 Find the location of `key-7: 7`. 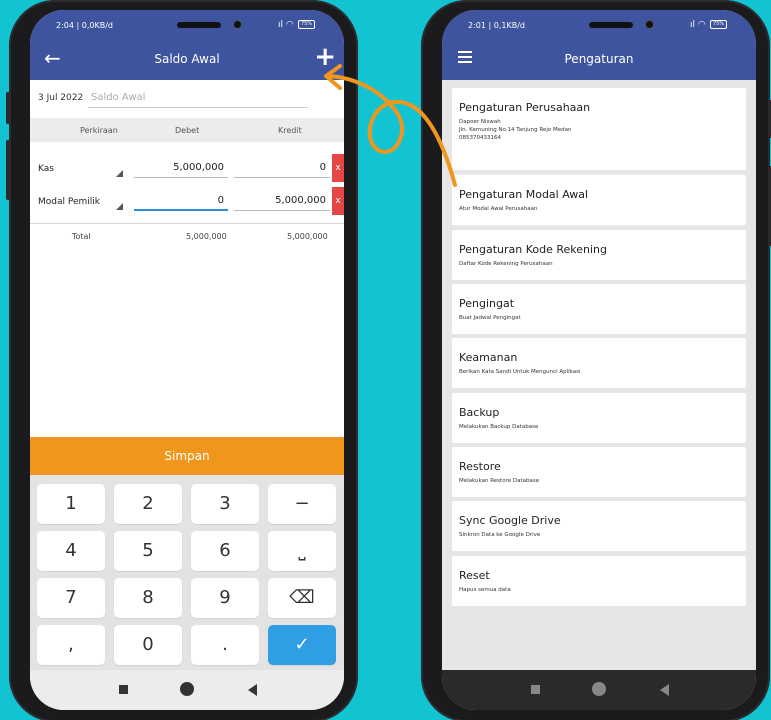

key-7: 7 is located at coordinates (71, 598).